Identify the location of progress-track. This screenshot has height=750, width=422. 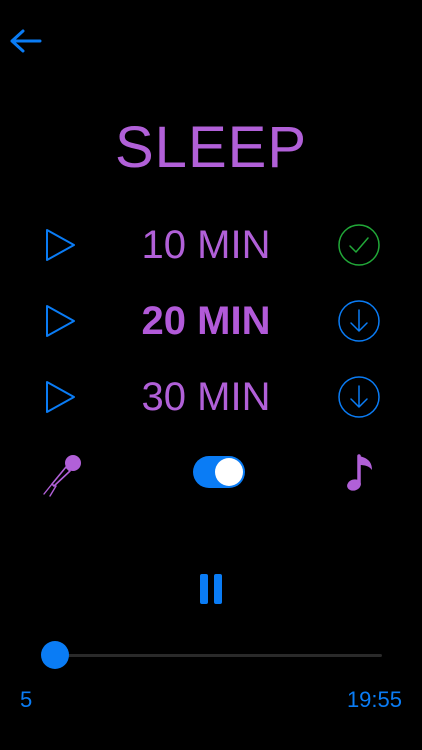
(218, 655).